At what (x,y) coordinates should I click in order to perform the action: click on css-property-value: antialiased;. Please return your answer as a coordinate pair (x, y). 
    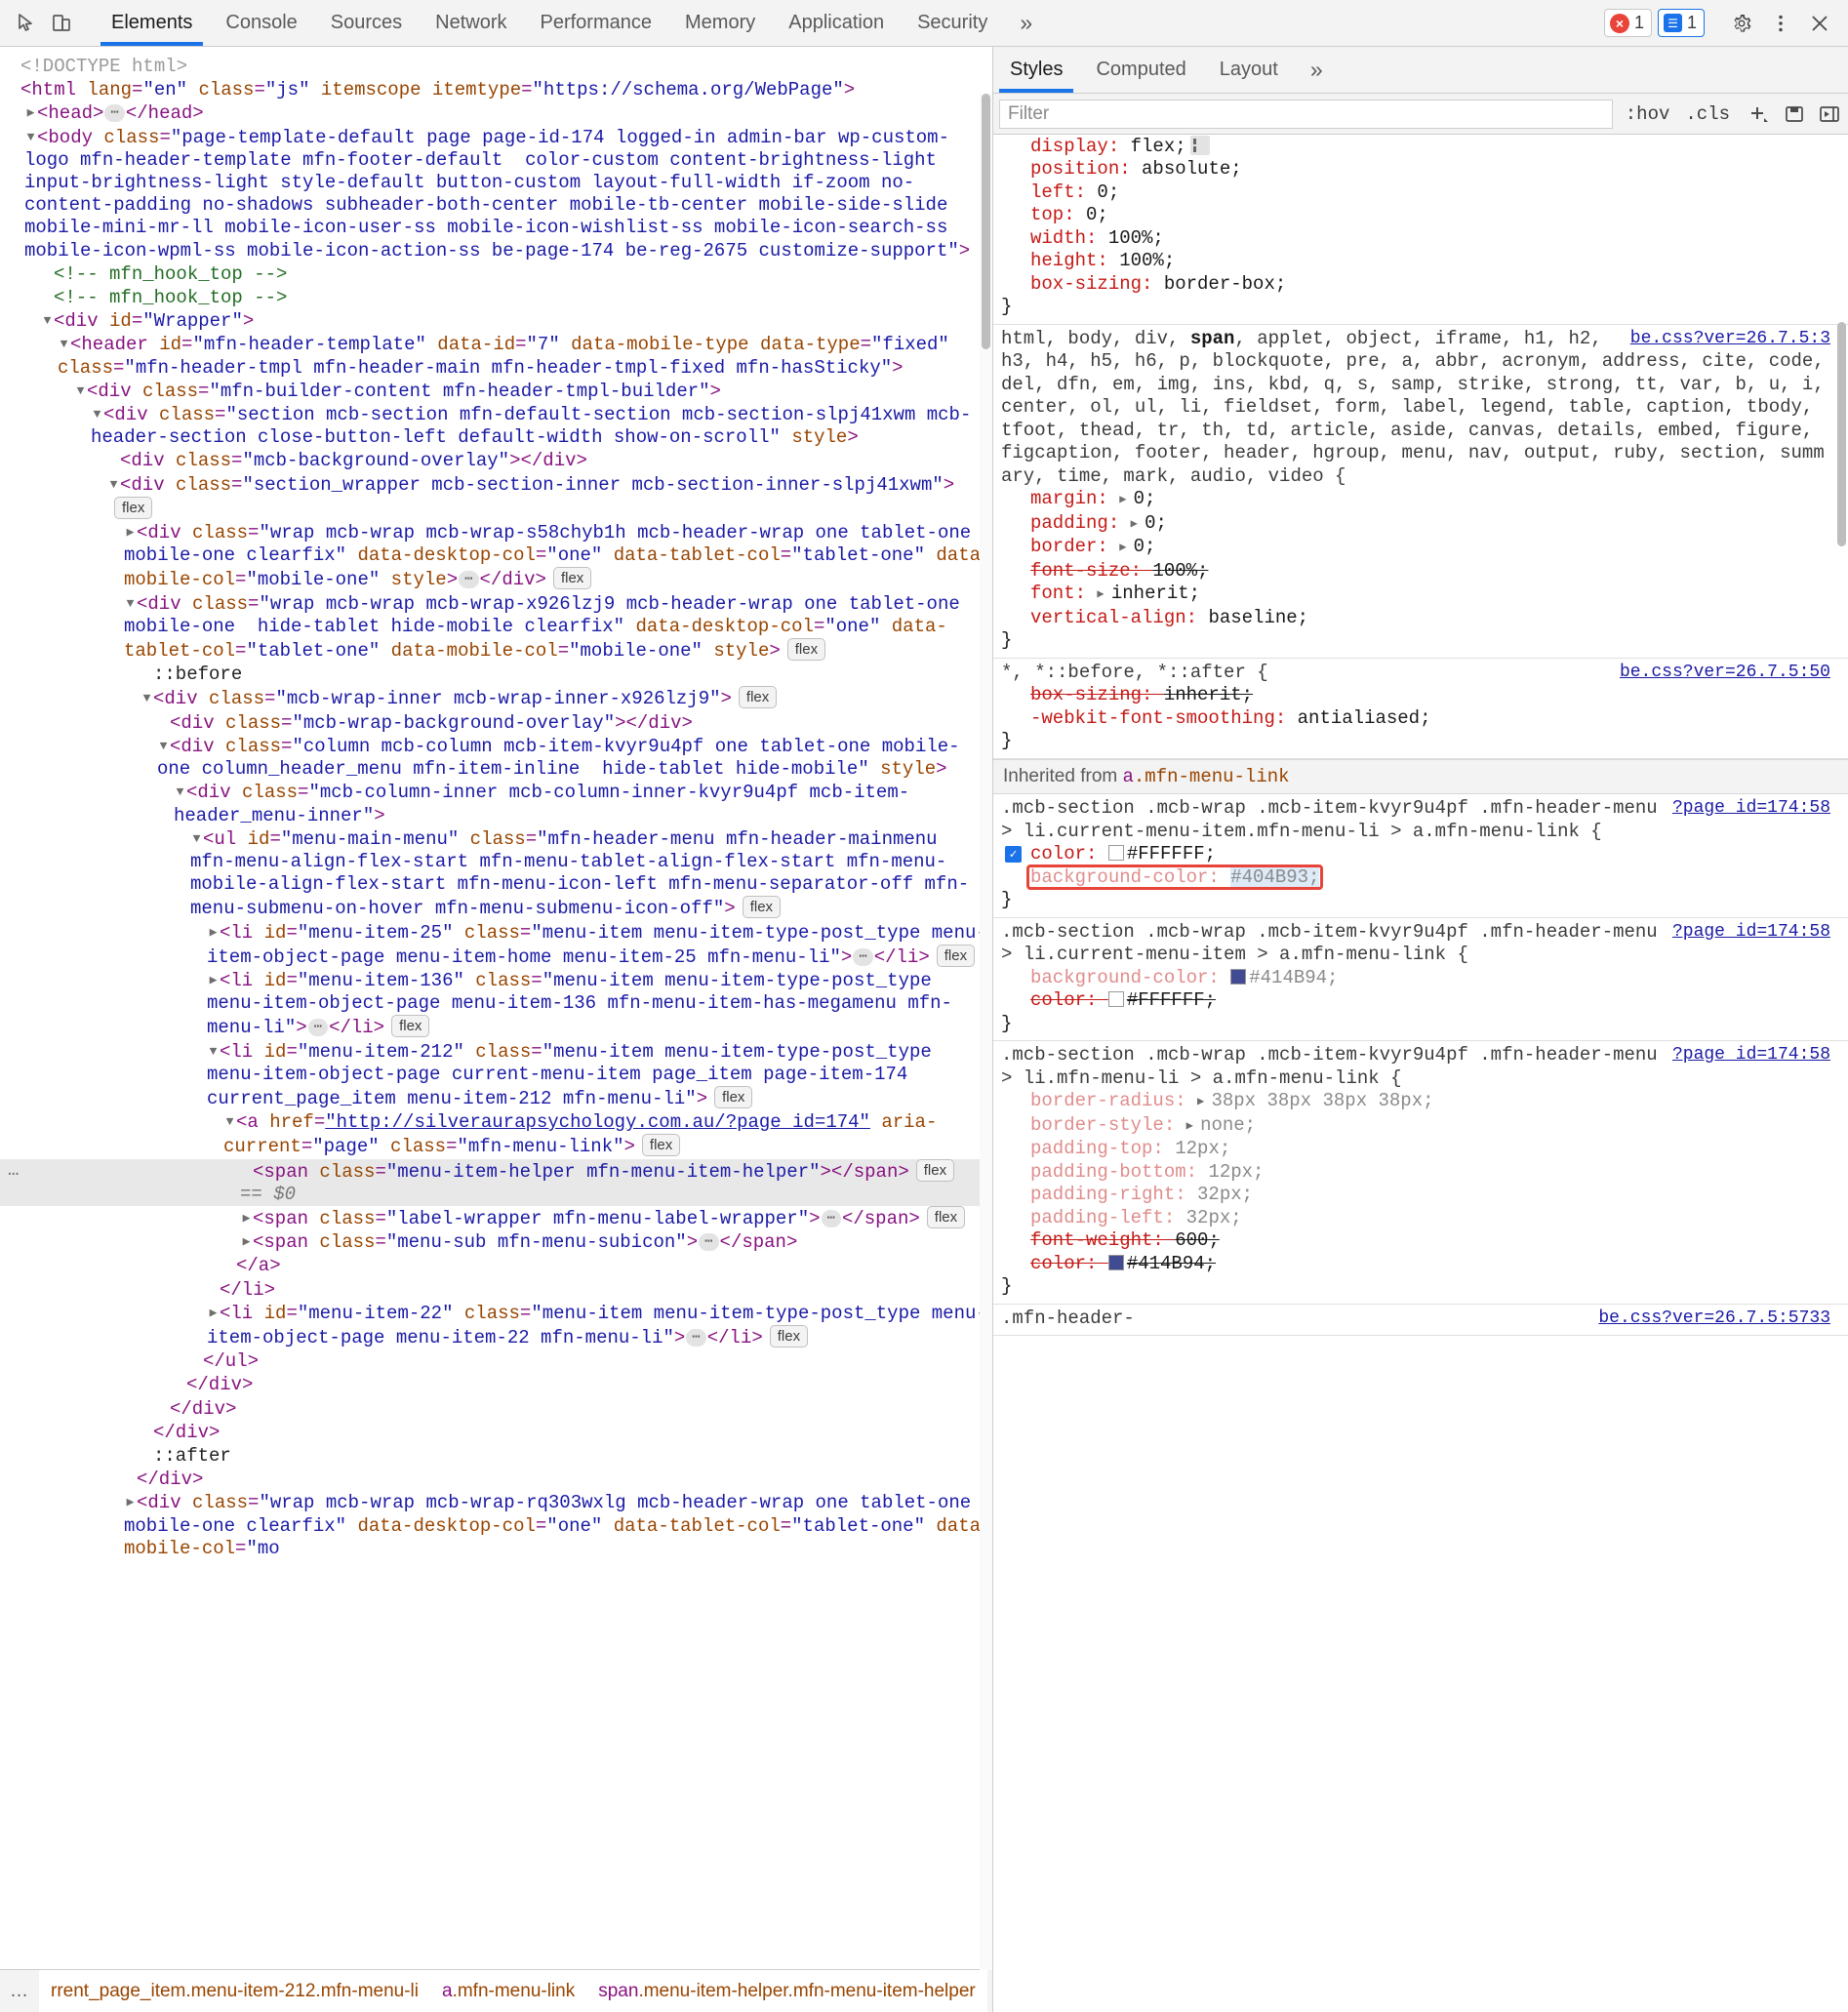
    Looking at the image, I should click on (1364, 718).